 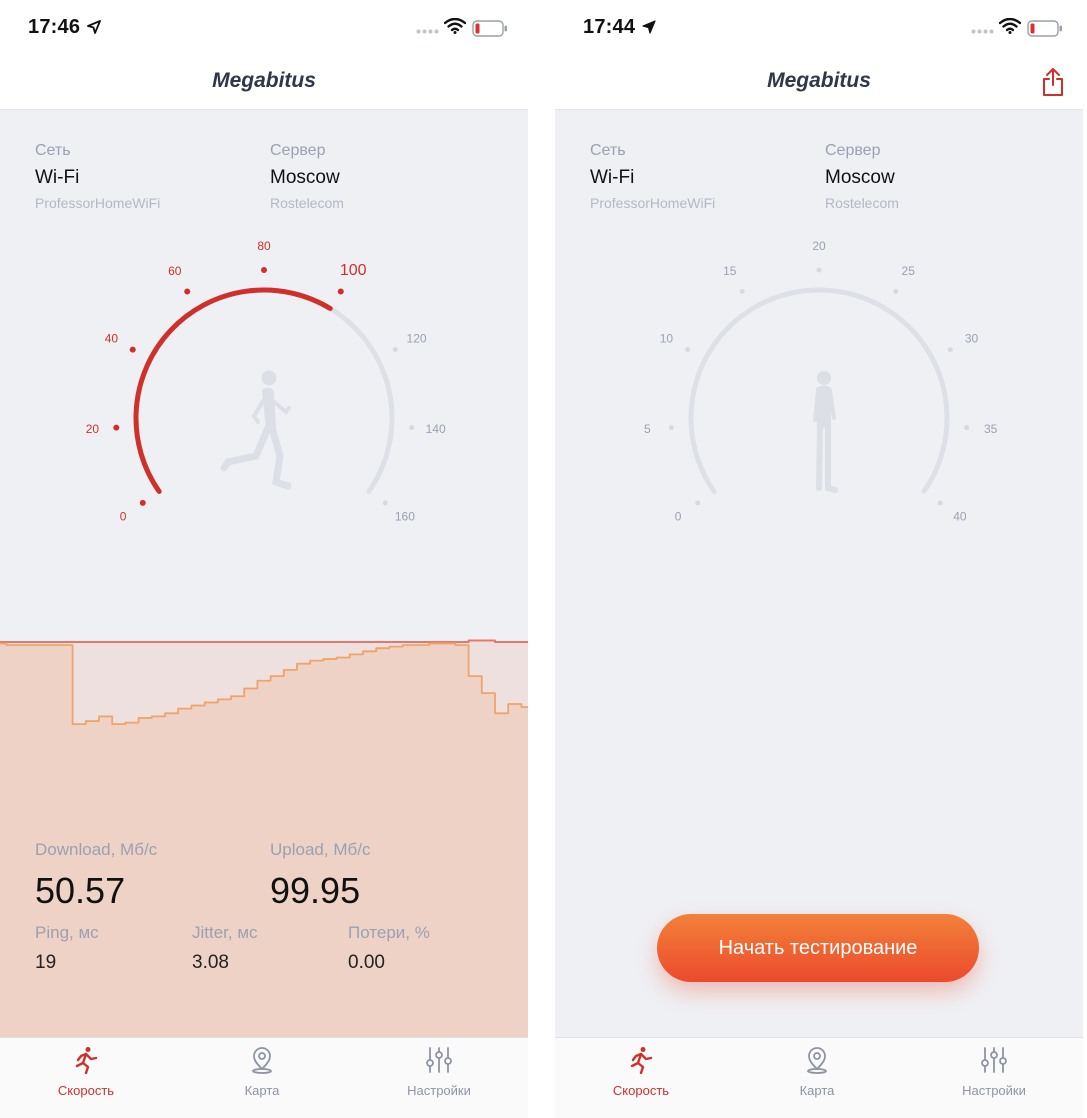 I want to click on ping-value: 19, so click(x=46, y=962).